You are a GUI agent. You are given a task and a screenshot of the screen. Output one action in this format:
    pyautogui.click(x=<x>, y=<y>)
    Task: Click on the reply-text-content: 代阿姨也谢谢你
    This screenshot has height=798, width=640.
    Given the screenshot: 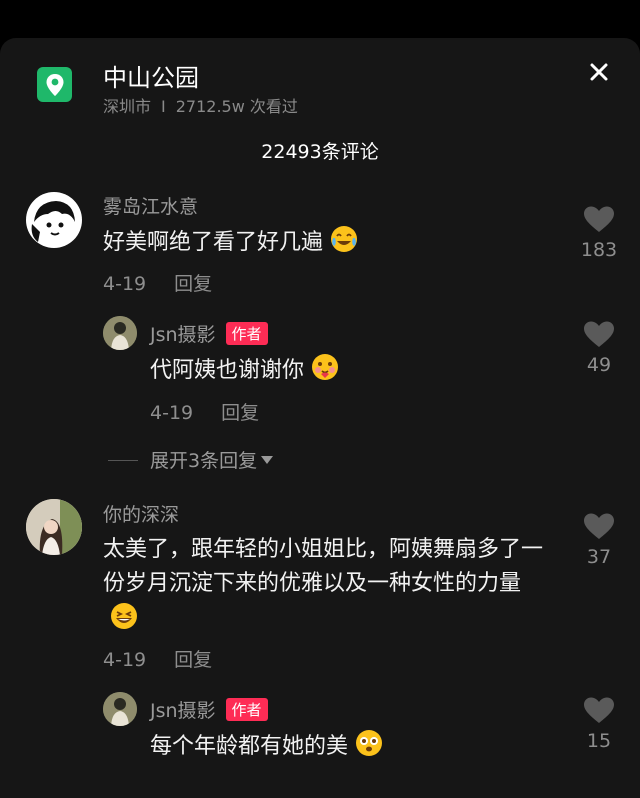 What is the action you would take?
    pyautogui.click(x=227, y=370)
    